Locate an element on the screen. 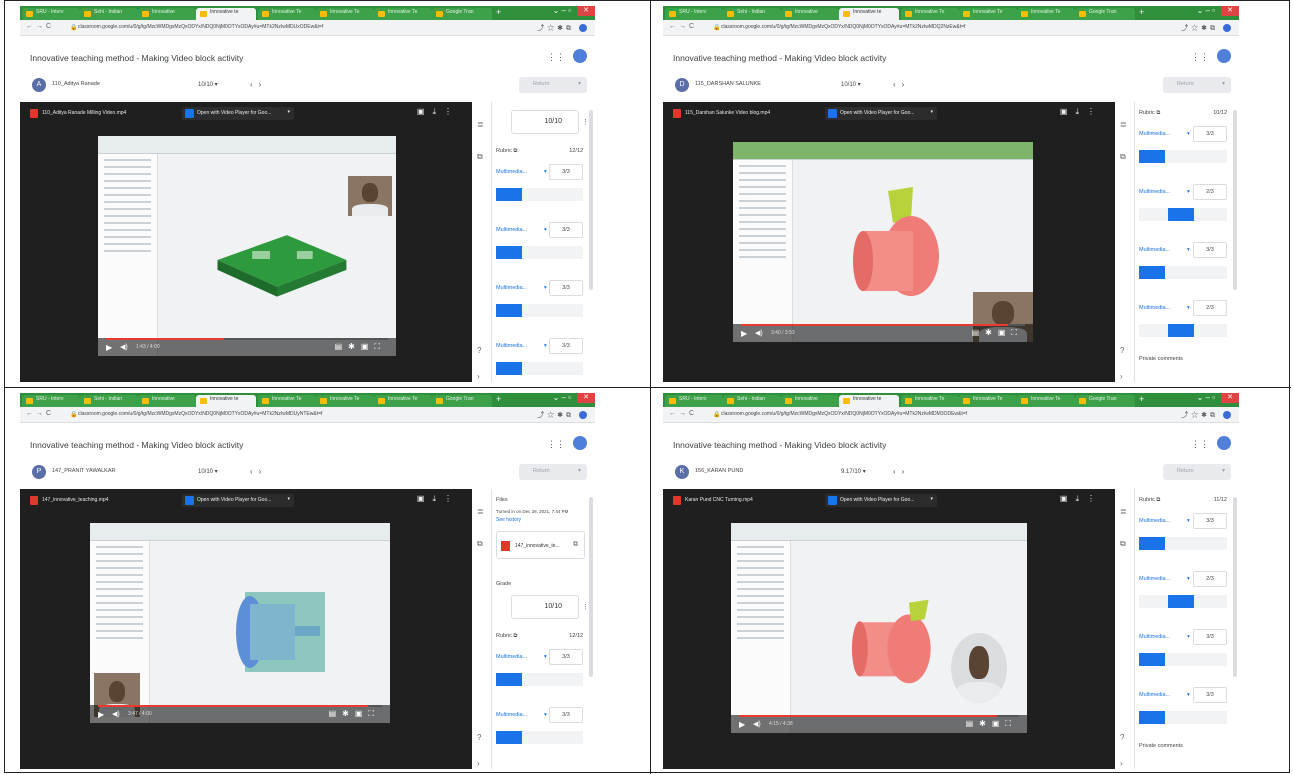  grade-dropdown: 9.17/10 ▾ is located at coordinates (853, 471).